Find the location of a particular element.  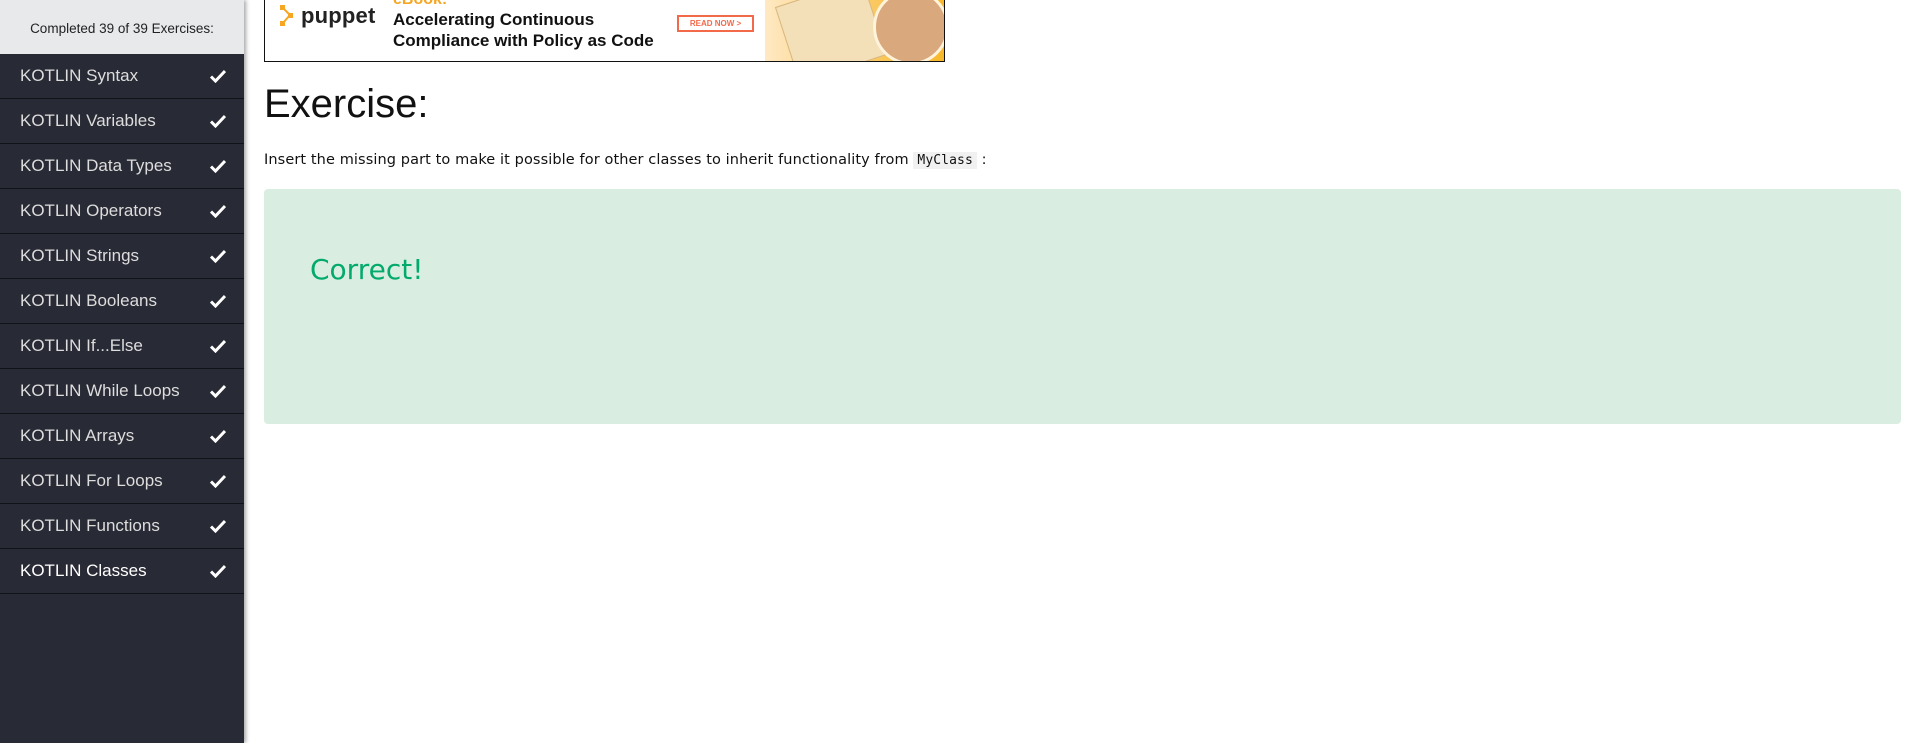

page-title: Exercise: is located at coordinates (346, 104).